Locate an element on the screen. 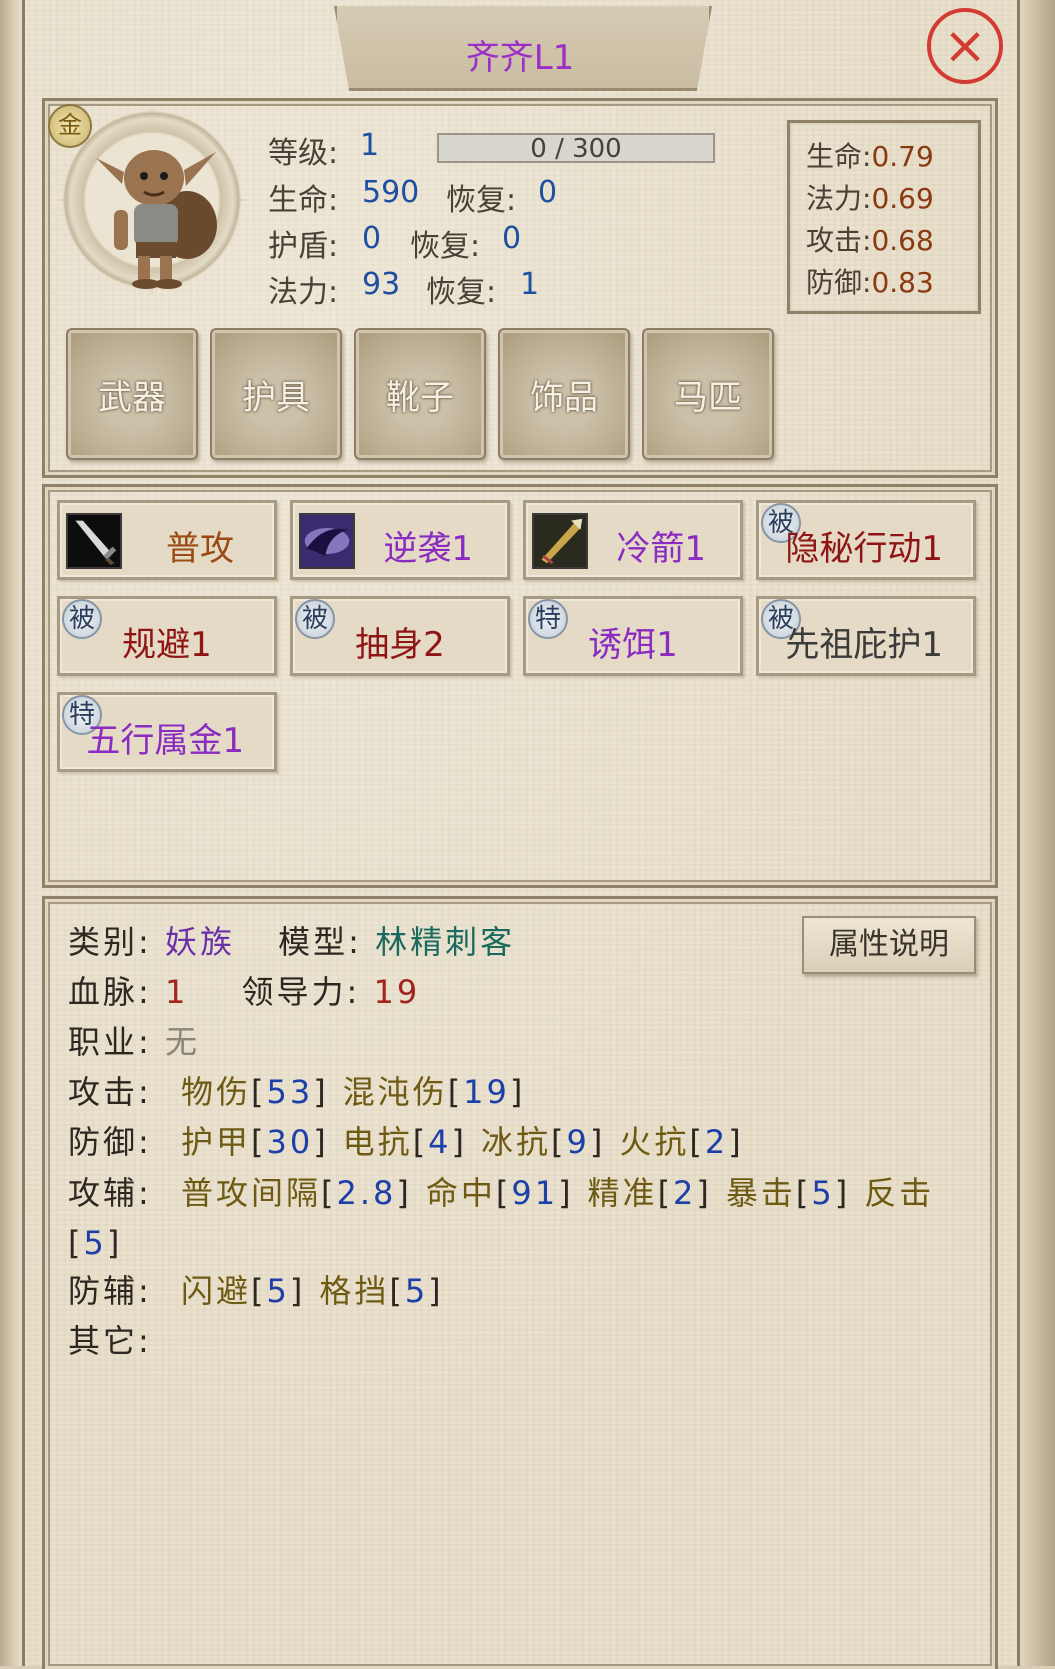 Image resolution: width=1055 pixels, height=1669 pixels. attack-aux-row: 攻辅: 普攻间隔[2.8] 命中[91] 精准[2] 暴击[5] 反击[5] is located at coordinates (501, 1218).